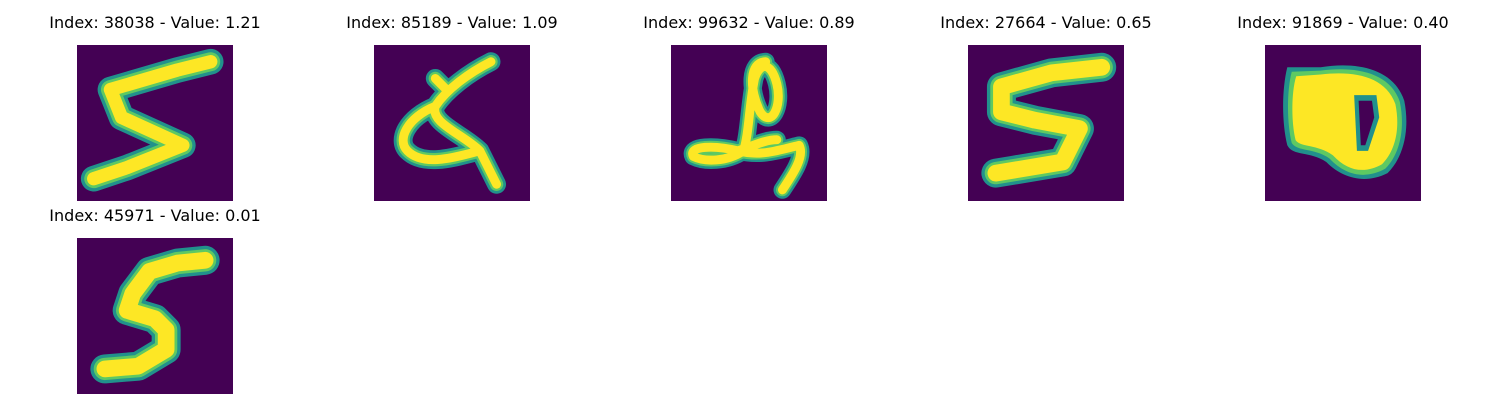  Describe the element at coordinates (452, 22) in the screenshot. I see `panel-title: Index: 85189 - Value: 1.09` at that location.